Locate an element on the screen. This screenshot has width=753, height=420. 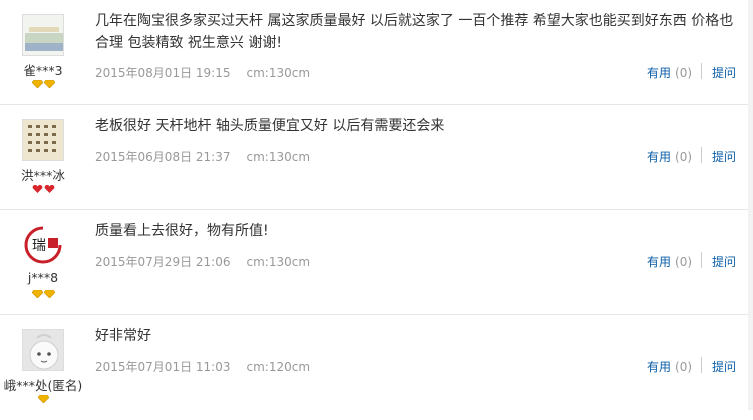
review-meta: 2015年07月29日 21:06 cm:130cm is located at coordinates (202, 261).